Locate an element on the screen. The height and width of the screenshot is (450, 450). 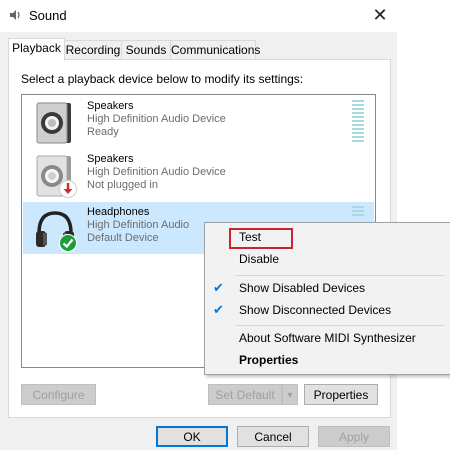
set-default-button: Set Default is located at coordinates (245, 394).